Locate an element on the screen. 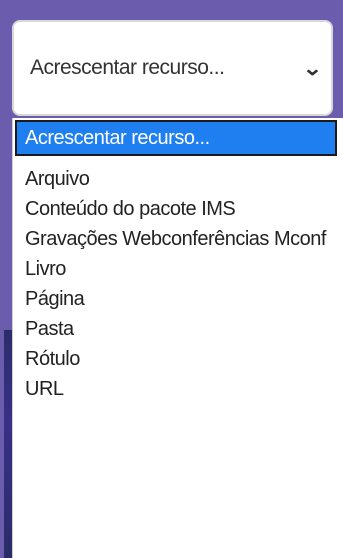  option-arquivo: Arquivo is located at coordinates (178, 179).